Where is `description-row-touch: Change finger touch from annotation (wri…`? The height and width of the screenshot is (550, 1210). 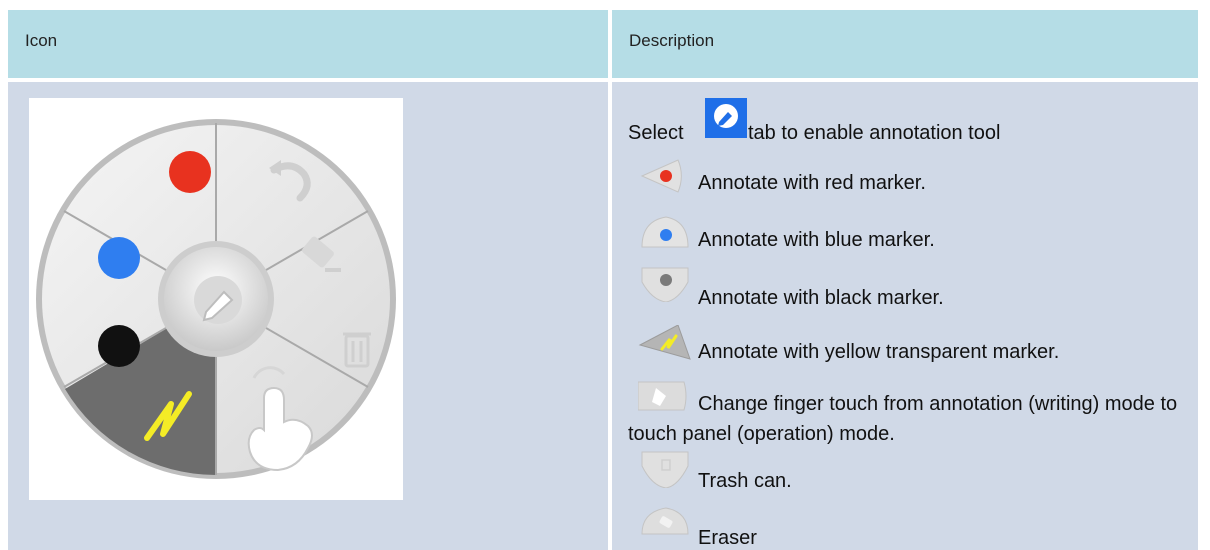 description-row-touch: Change finger touch from annotation (wri… is located at coordinates (905, 413).